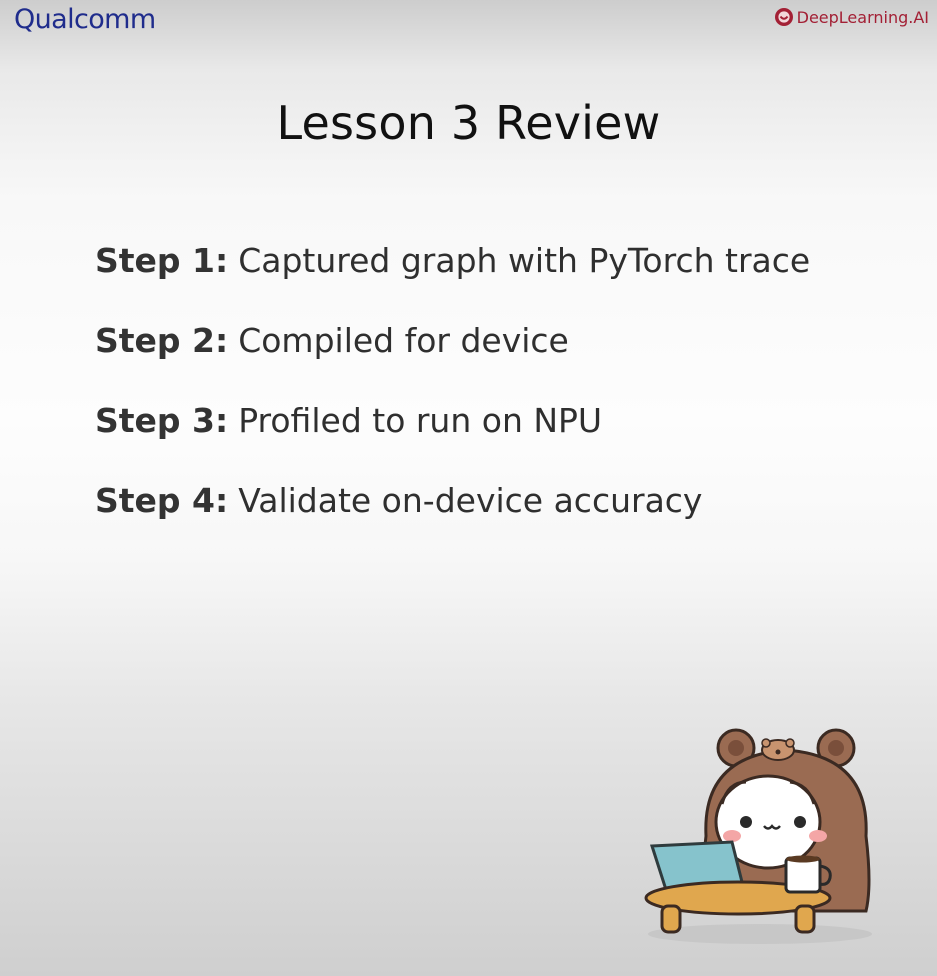 This screenshot has width=937, height=976. Describe the element at coordinates (862, 17) in the screenshot. I see `deeplearning-ai-wordmark: DeepLearning.AI` at that location.